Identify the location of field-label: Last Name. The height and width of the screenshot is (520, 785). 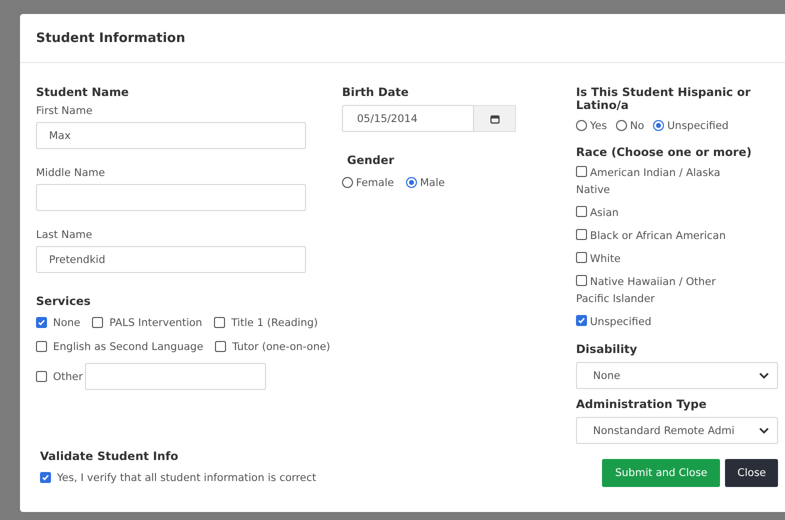
(65, 235).